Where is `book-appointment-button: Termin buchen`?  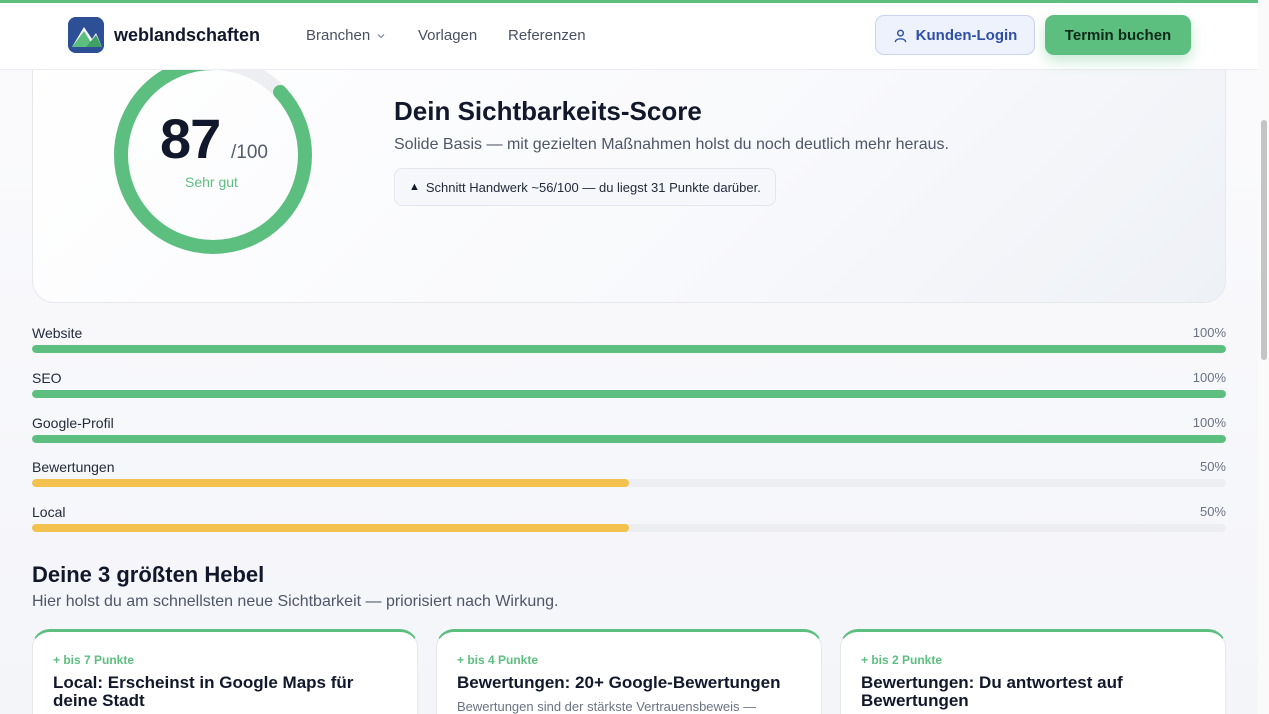
book-appointment-button: Termin buchen is located at coordinates (1118, 35).